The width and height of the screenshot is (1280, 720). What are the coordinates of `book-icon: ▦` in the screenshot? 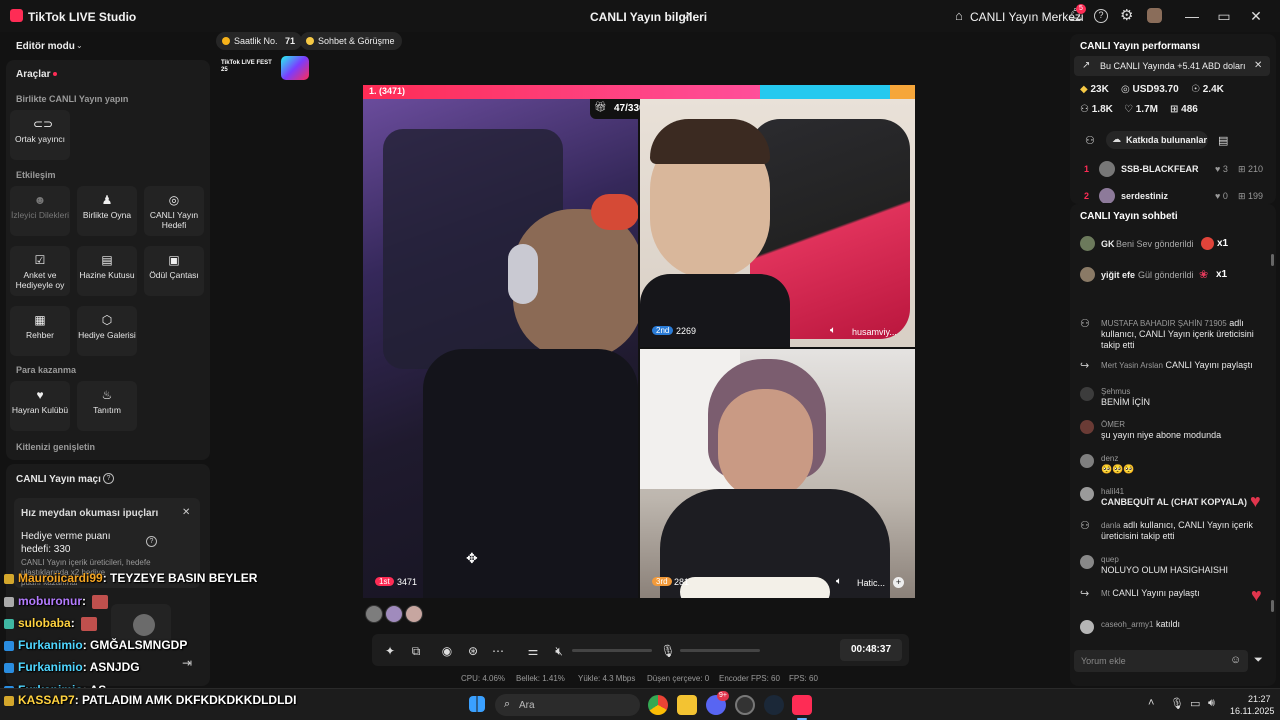 It's located at (40, 320).